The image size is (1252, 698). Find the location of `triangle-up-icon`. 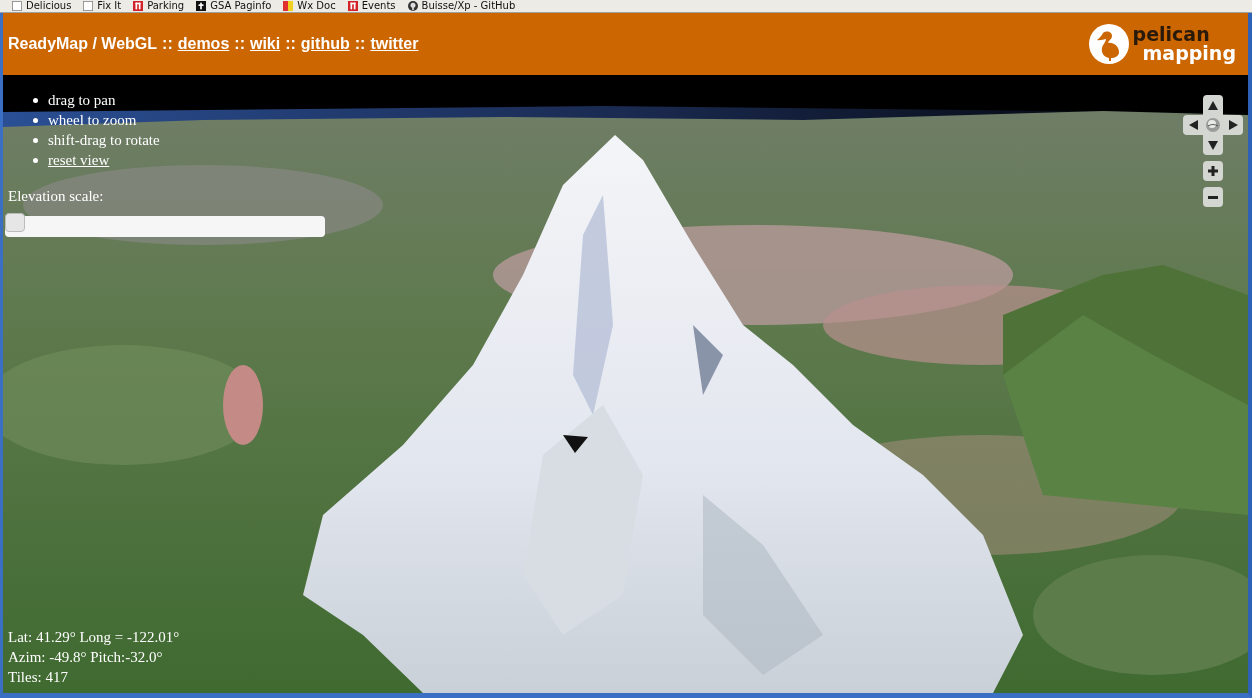

triangle-up-icon is located at coordinates (1213, 105).